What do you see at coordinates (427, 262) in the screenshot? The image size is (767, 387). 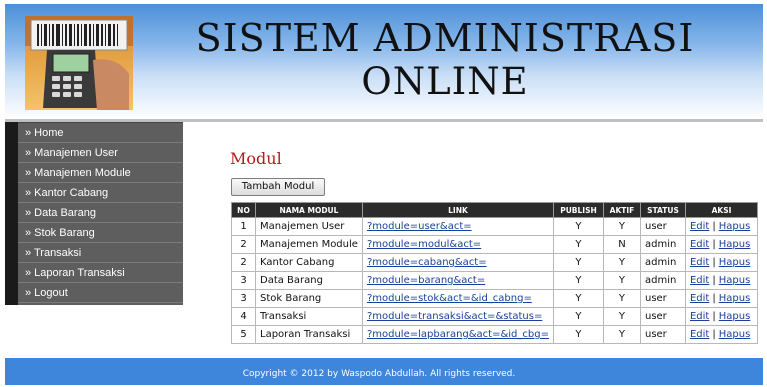 I see `module-link: ?module=cabang&act=` at bounding box center [427, 262].